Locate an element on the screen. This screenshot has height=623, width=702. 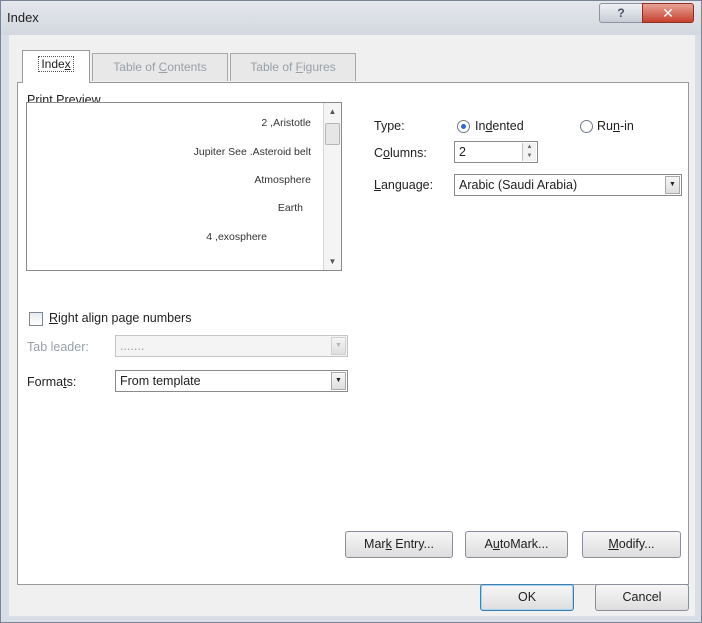
preview-scrollbar: ▲ ▼ is located at coordinates (332, 186).